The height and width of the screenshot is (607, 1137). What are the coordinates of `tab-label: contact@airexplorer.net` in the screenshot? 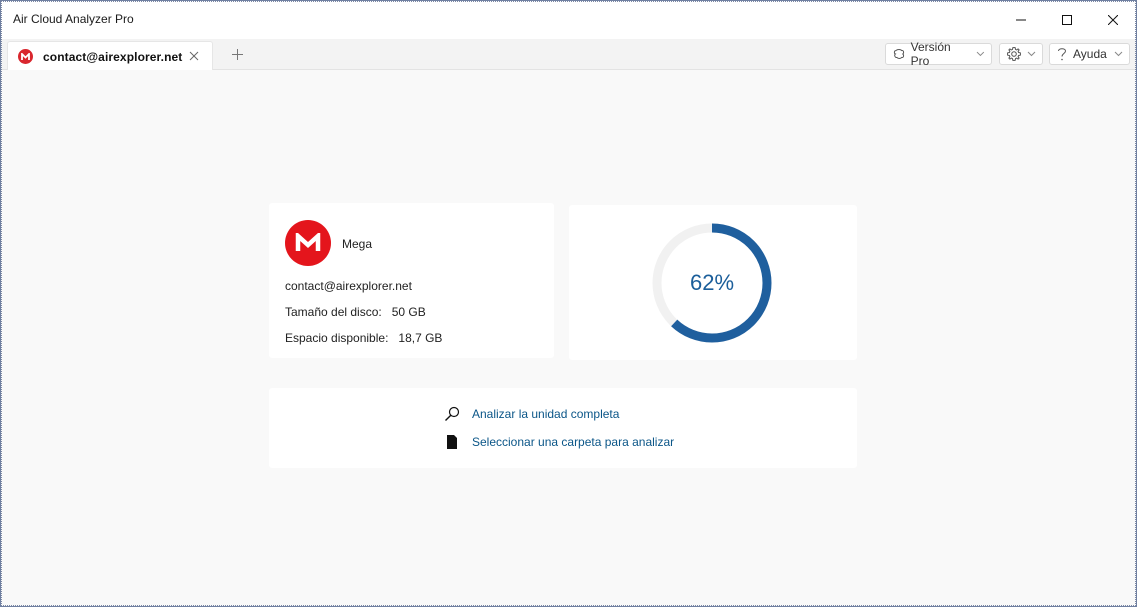 It's located at (113, 57).